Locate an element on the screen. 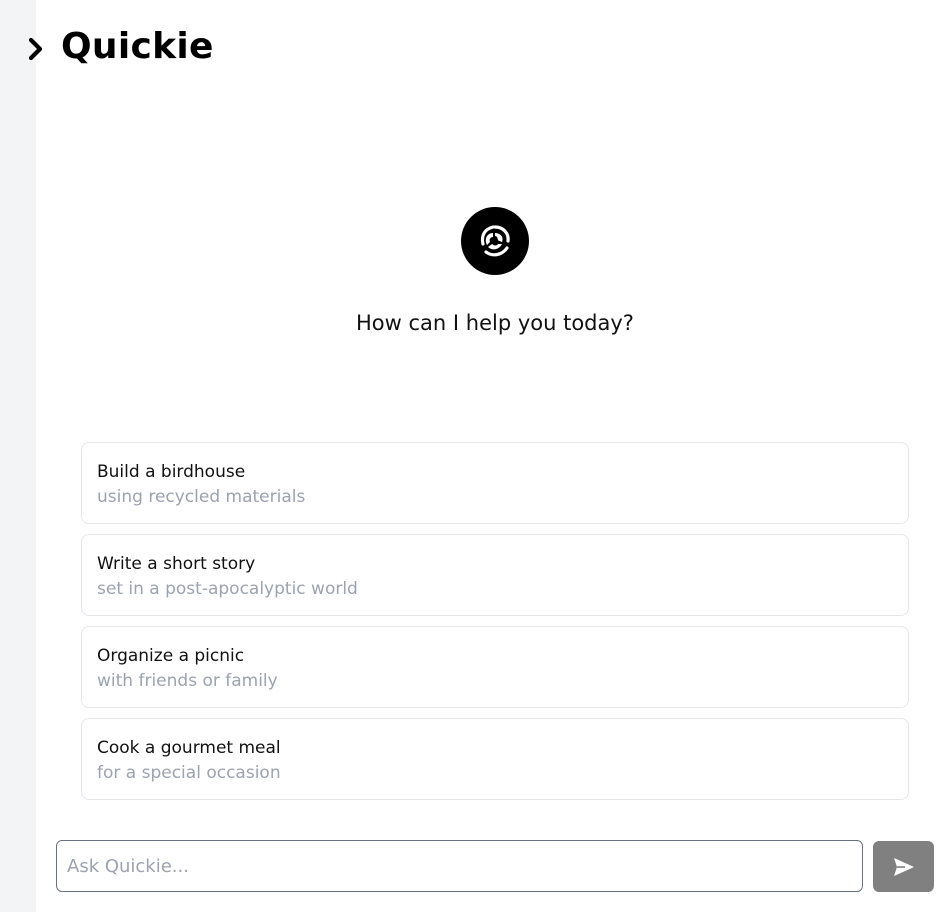 Image resolution: width=952 pixels, height=912 pixels. suggestion-subtitle: set in a post-apocalyptic world is located at coordinates (227, 589).